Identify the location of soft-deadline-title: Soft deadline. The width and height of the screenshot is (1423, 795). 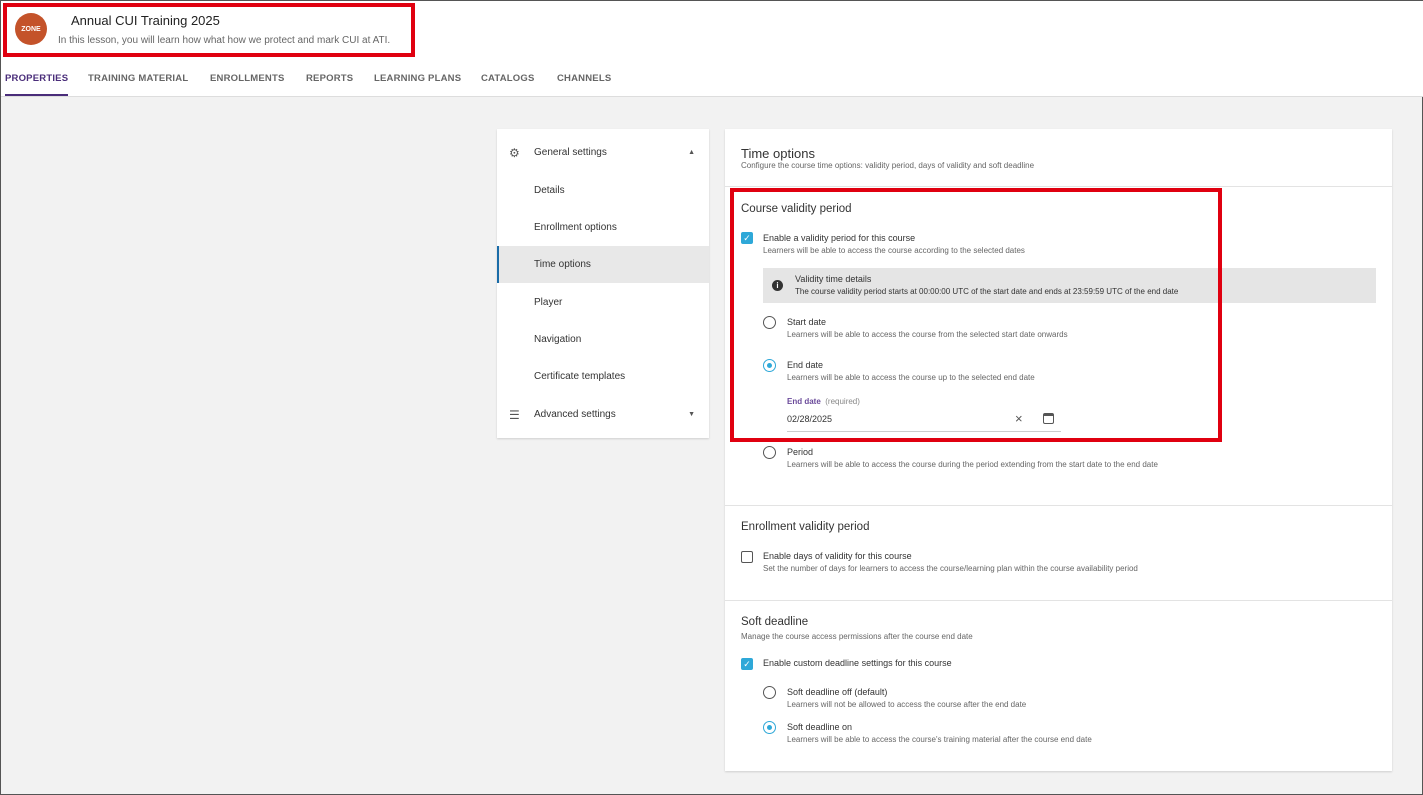
(775, 622).